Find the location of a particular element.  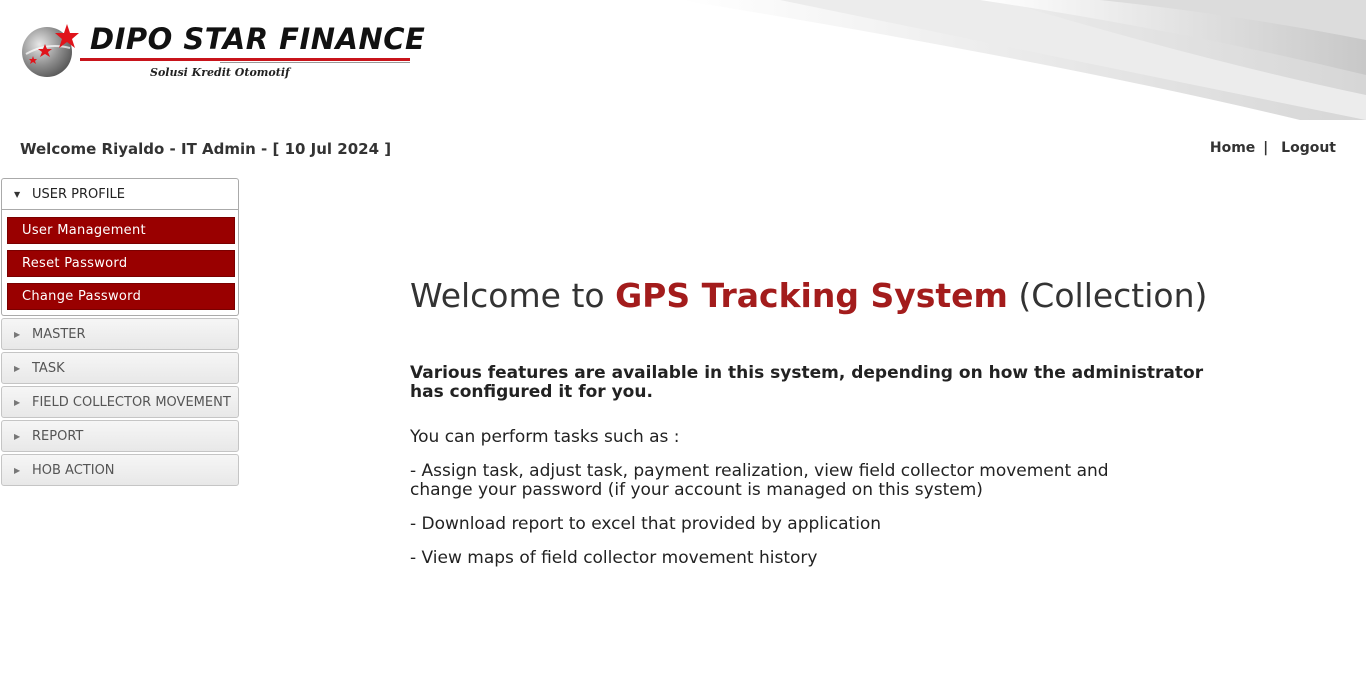

sidebar-section-field-collector-movement: ▶ FIELD COLLECTOR MOVEMENT is located at coordinates (120, 402).